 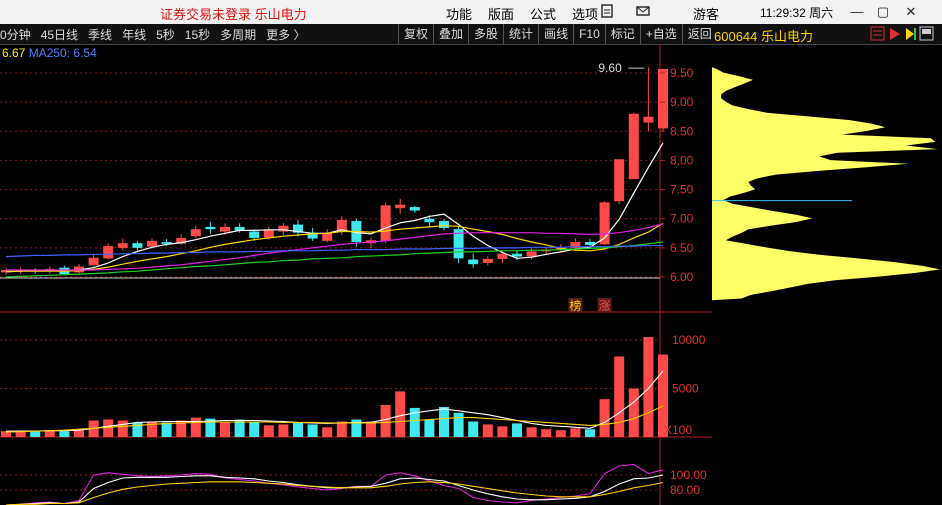 What do you see at coordinates (450, 34) in the screenshot?
I see `tool-button-overlay: 叠加` at bounding box center [450, 34].